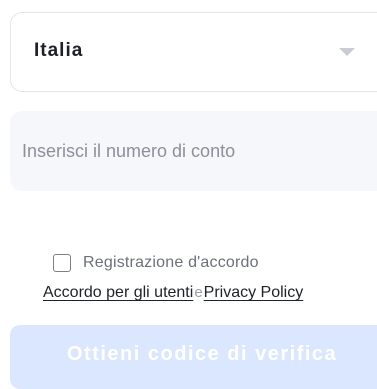 This screenshot has height=389, width=377. Describe the element at coordinates (62, 263) in the screenshot. I see `agreement-checkbox` at that location.